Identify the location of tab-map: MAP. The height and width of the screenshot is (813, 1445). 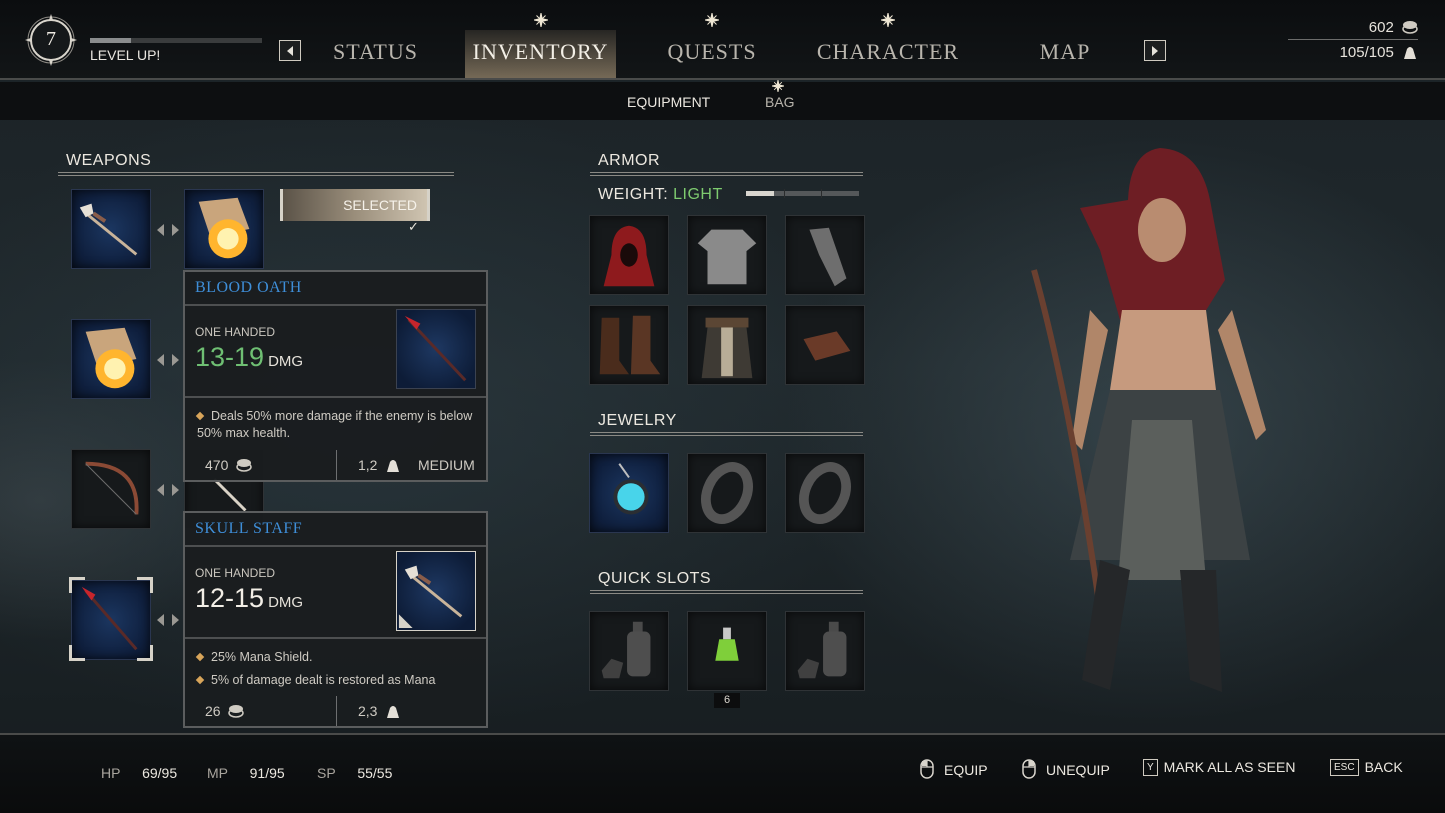
(1065, 54).